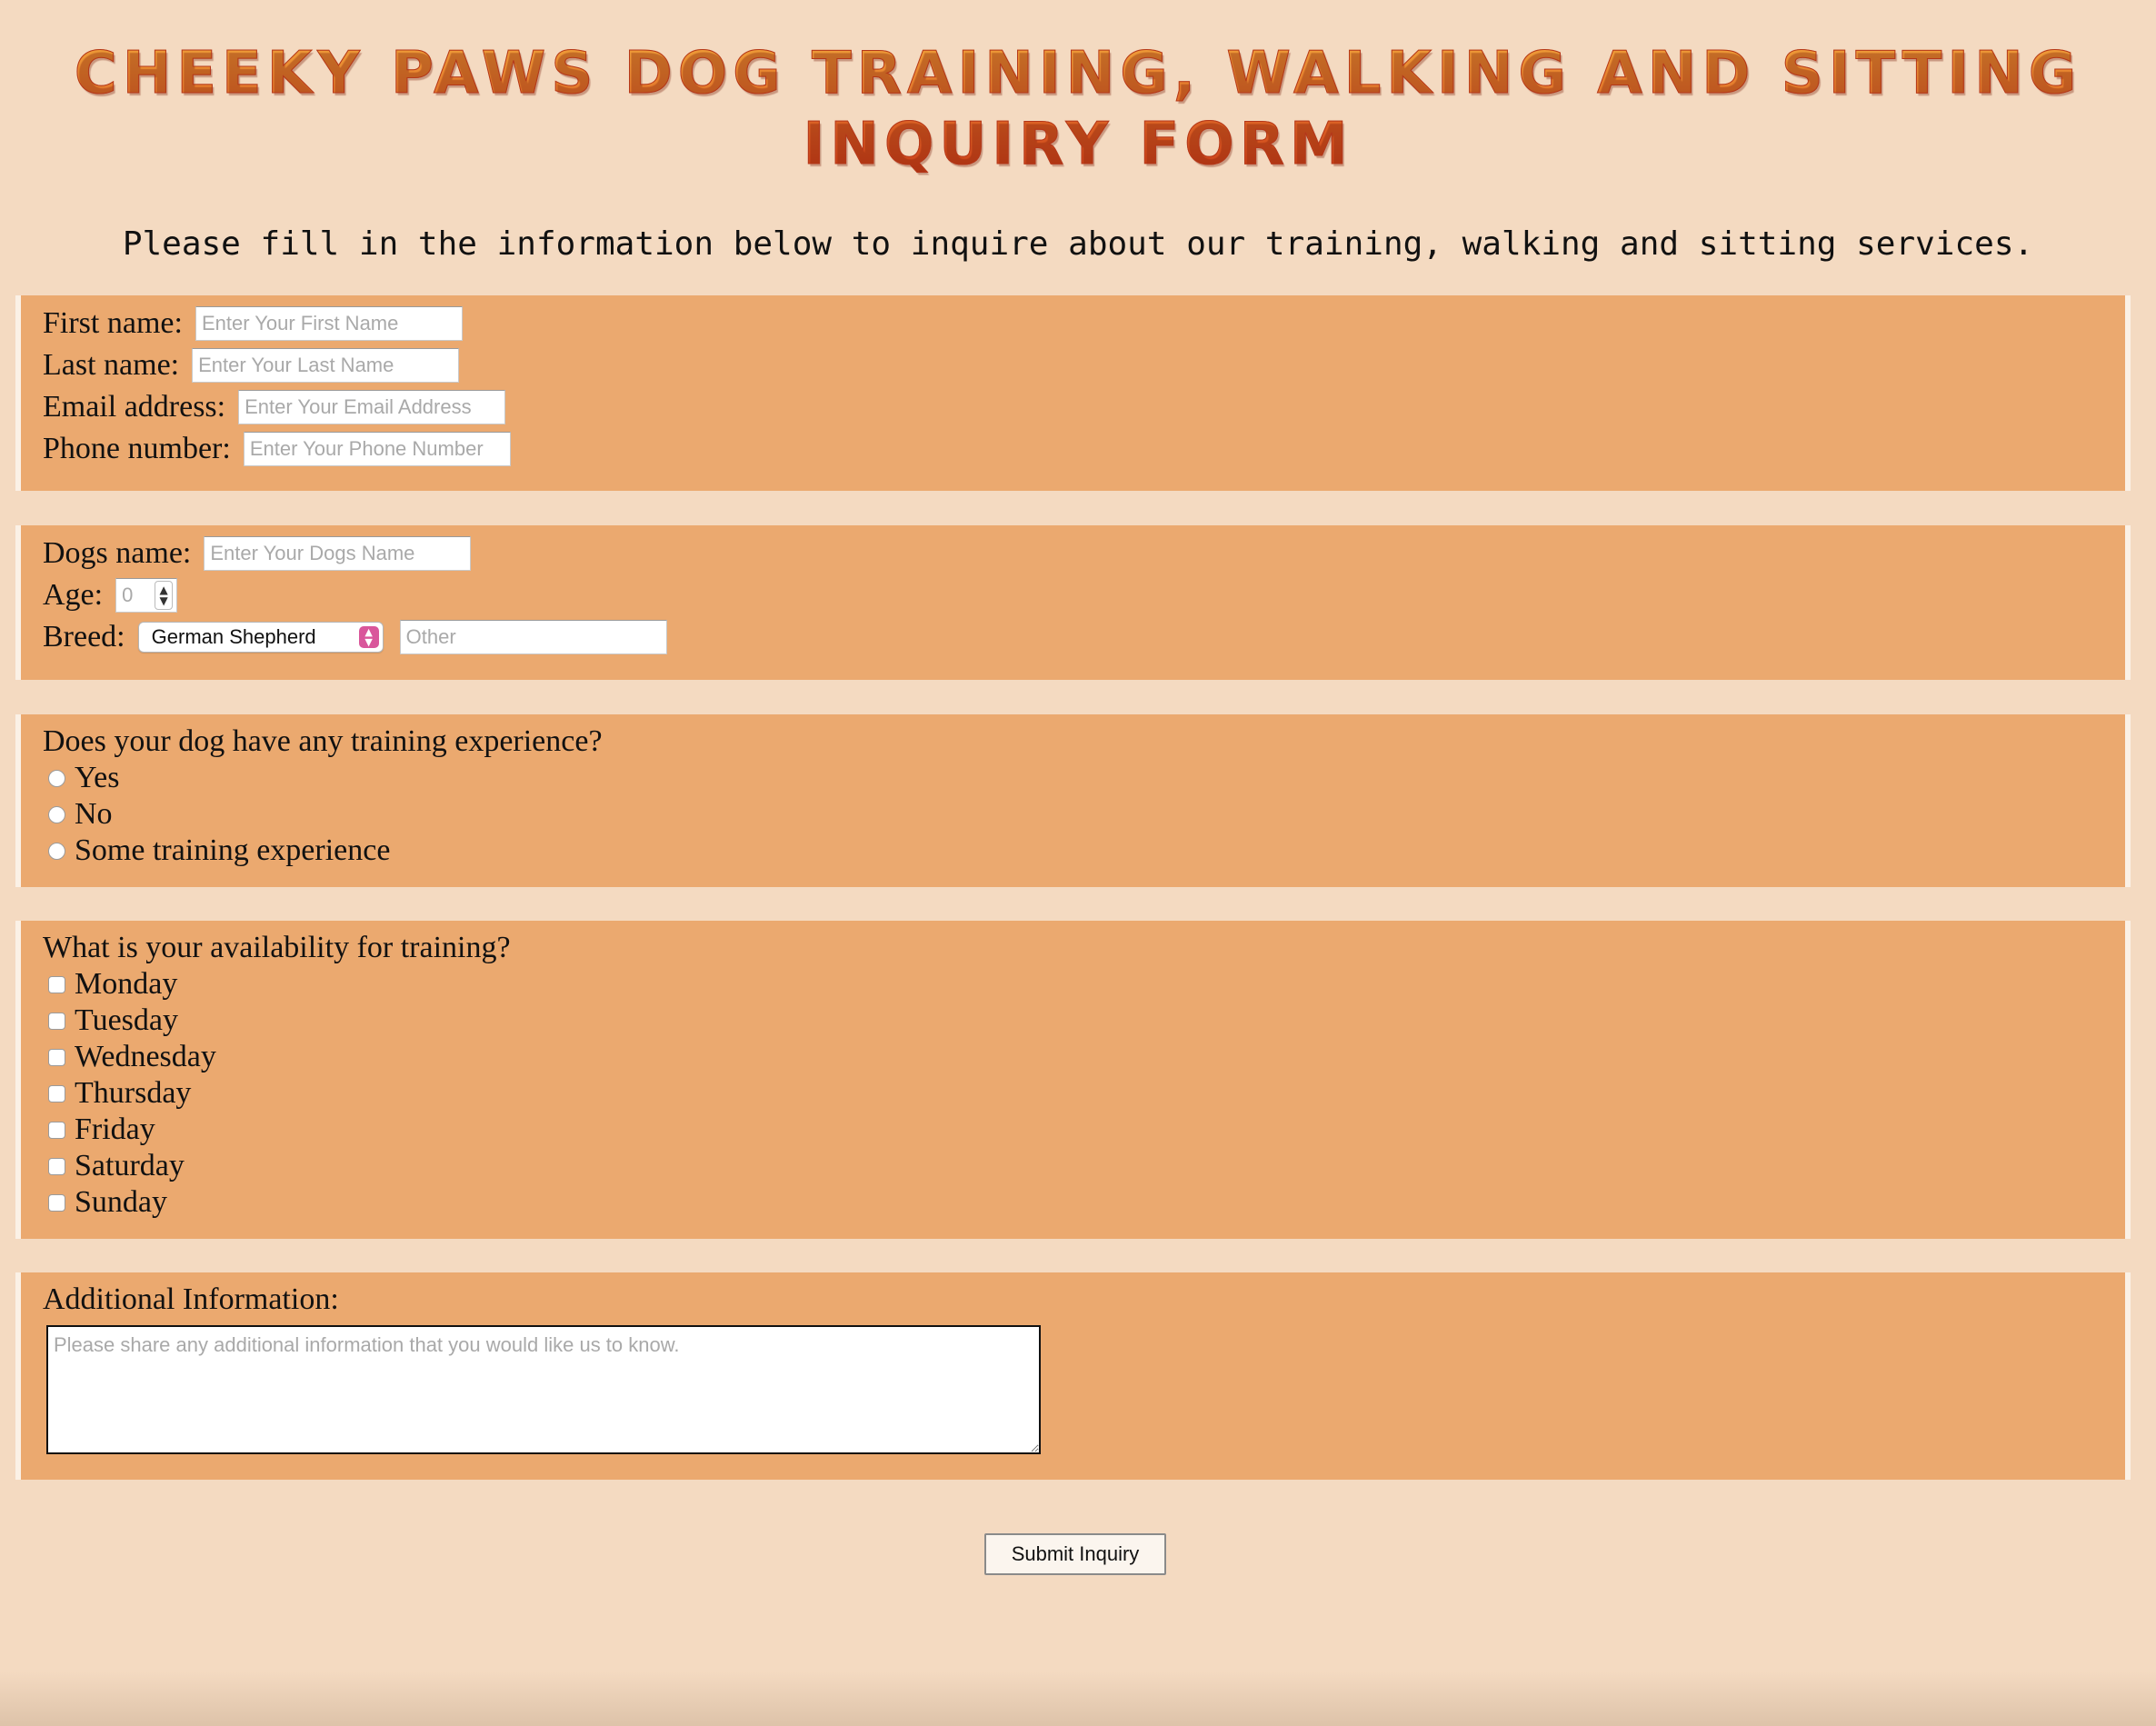 The width and height of the screenshot is (2156, 1726). What do you see at coordinates (137, 448) in the screenshot?
I see `phone-label: Phone number:` at bounding box center [137, 448].